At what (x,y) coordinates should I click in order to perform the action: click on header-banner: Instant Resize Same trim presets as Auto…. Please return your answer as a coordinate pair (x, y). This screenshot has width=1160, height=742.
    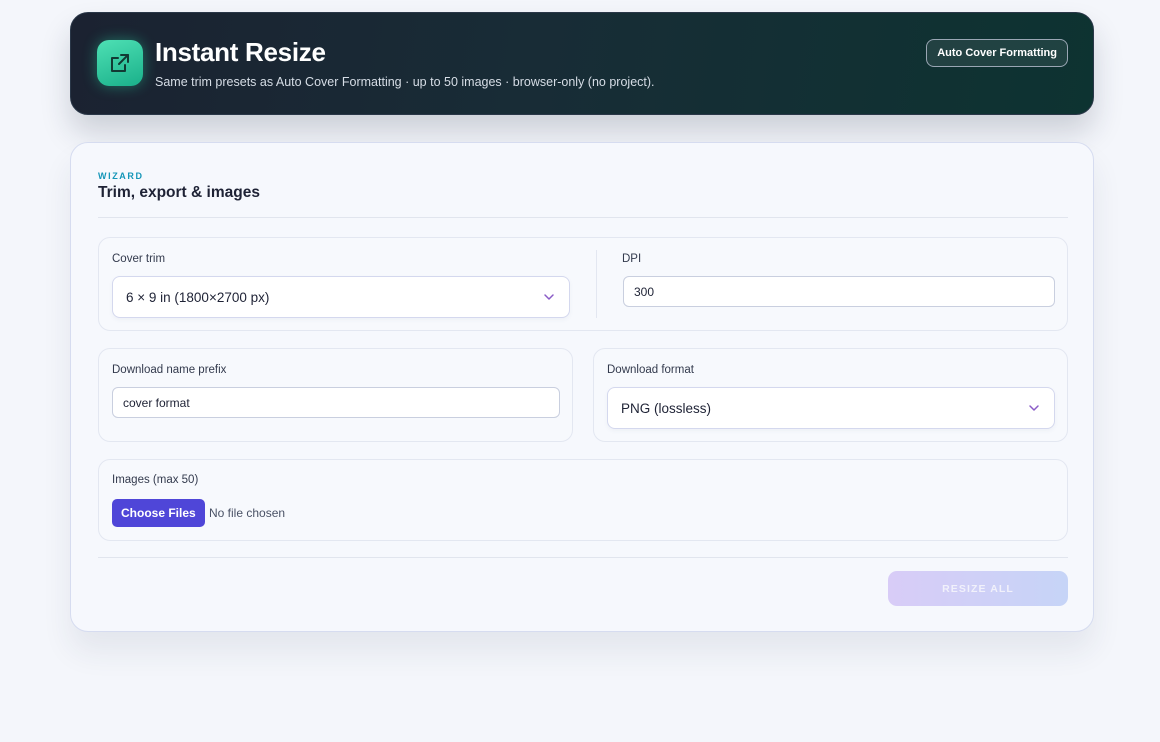
    Looking at the image, I should click on (582, 63).